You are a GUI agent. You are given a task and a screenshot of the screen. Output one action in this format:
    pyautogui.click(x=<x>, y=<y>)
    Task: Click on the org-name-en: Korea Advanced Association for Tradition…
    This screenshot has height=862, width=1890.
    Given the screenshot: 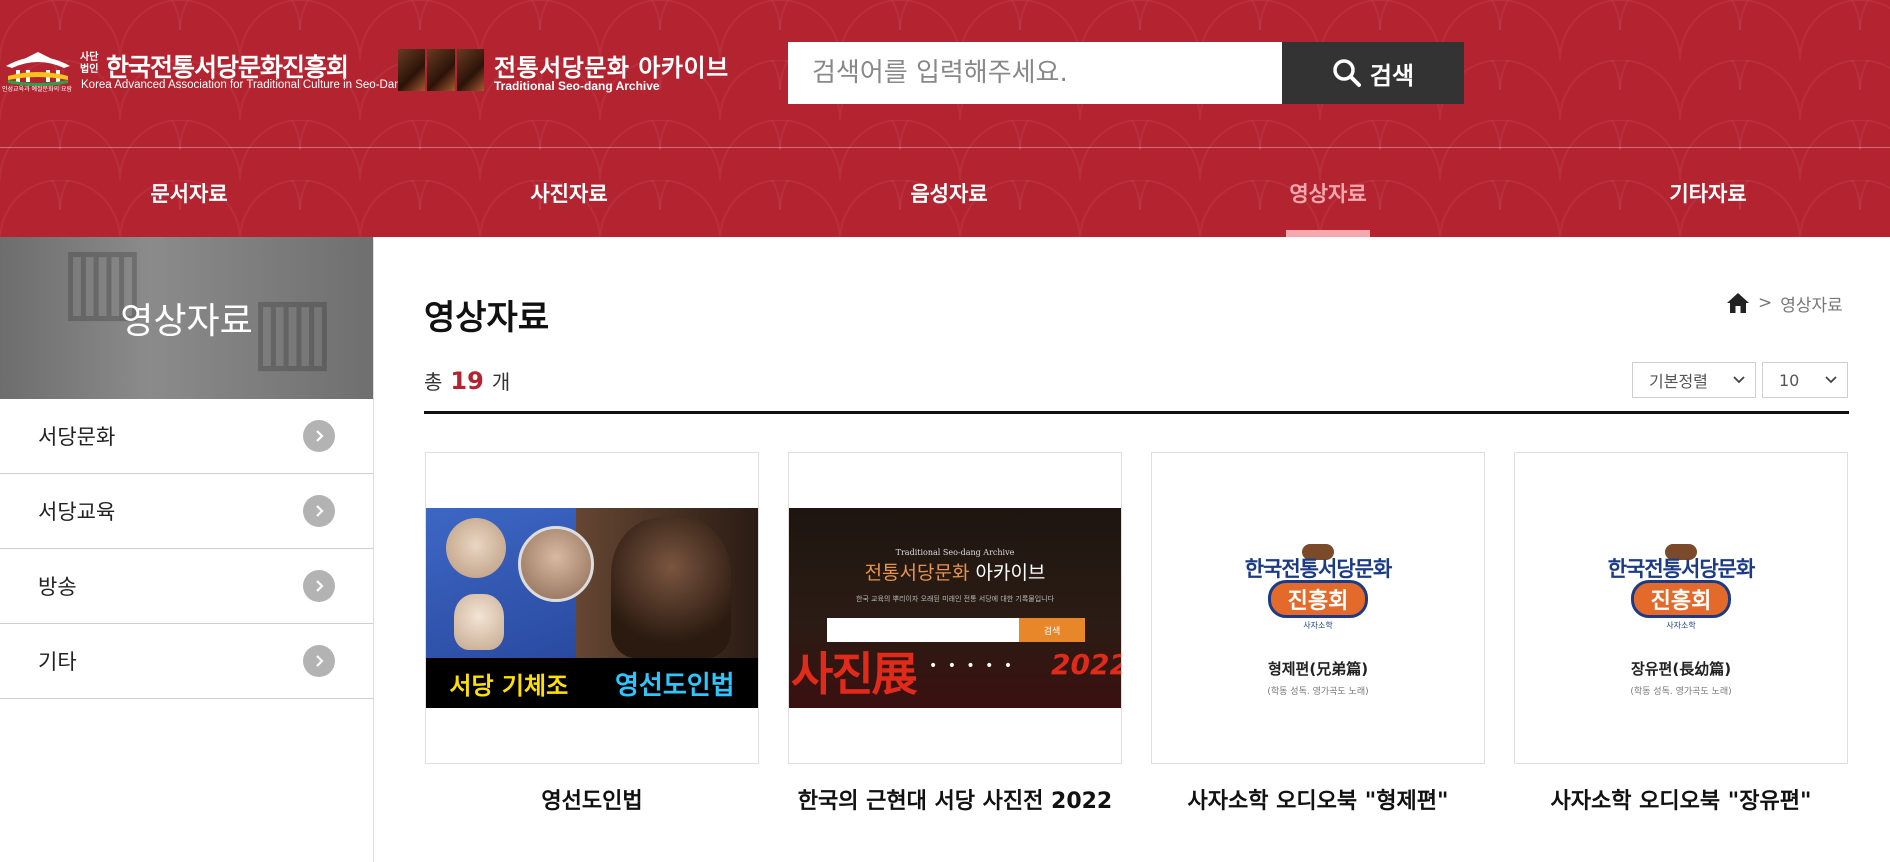 What is the action you would take?
    pyautogui.click(x=244, y=85)
    